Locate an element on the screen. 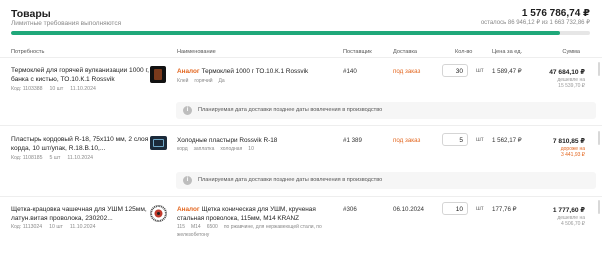 This screenshot has height=253, width=602. column-sum: Сумма is located at coordinates (571, 52).